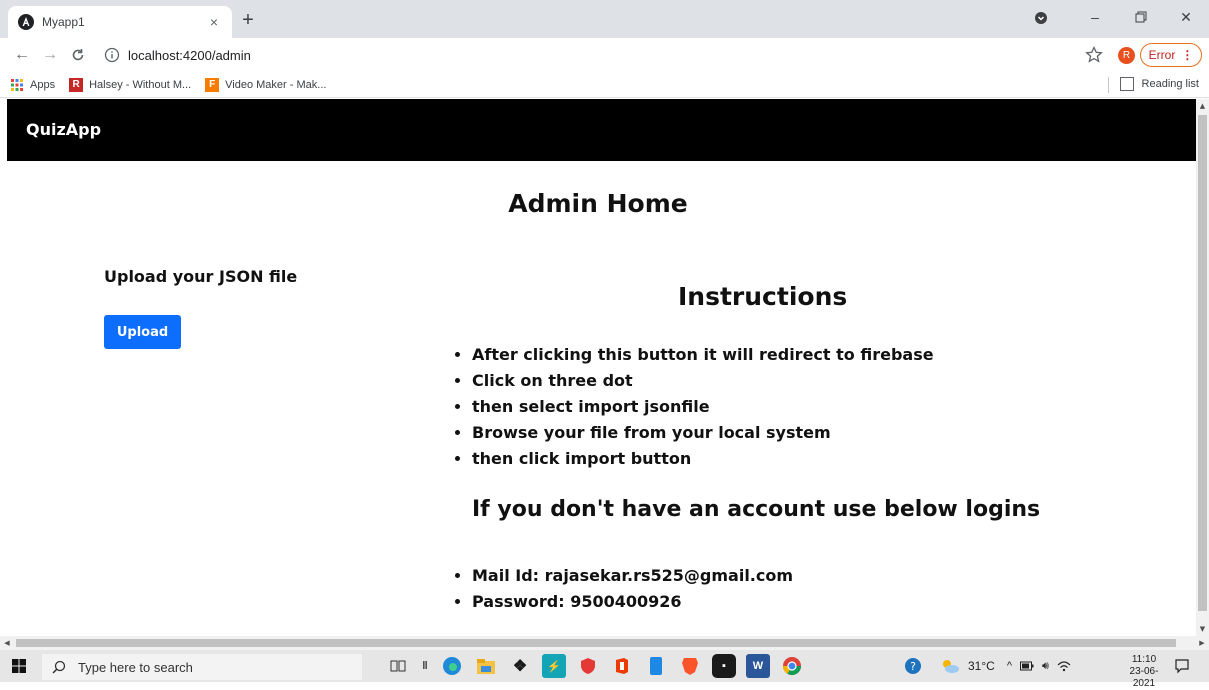  What do you see at coordinates (1094, 55) in the screenshot?
I see `bookmark-star-icon` at bounding box center [1094, 55].